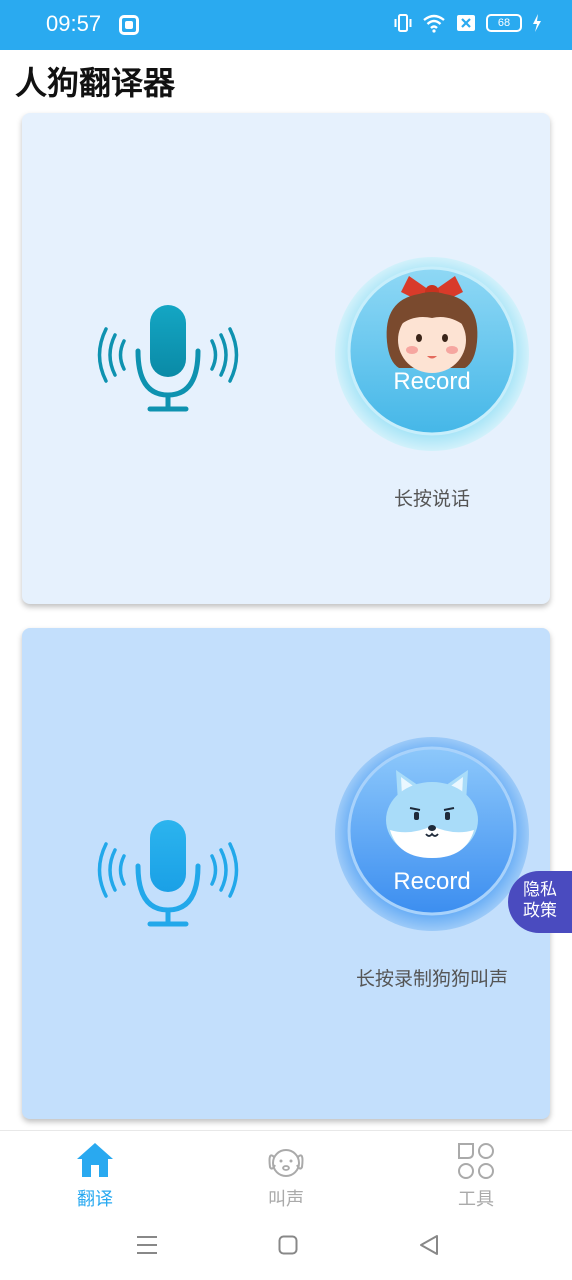 This screenshot has width=572, height=1280. What do you see at coordinates (95, 1199) in the screenshot?
I see `tab-label: 翻译` at bounding box center [95, 1199].